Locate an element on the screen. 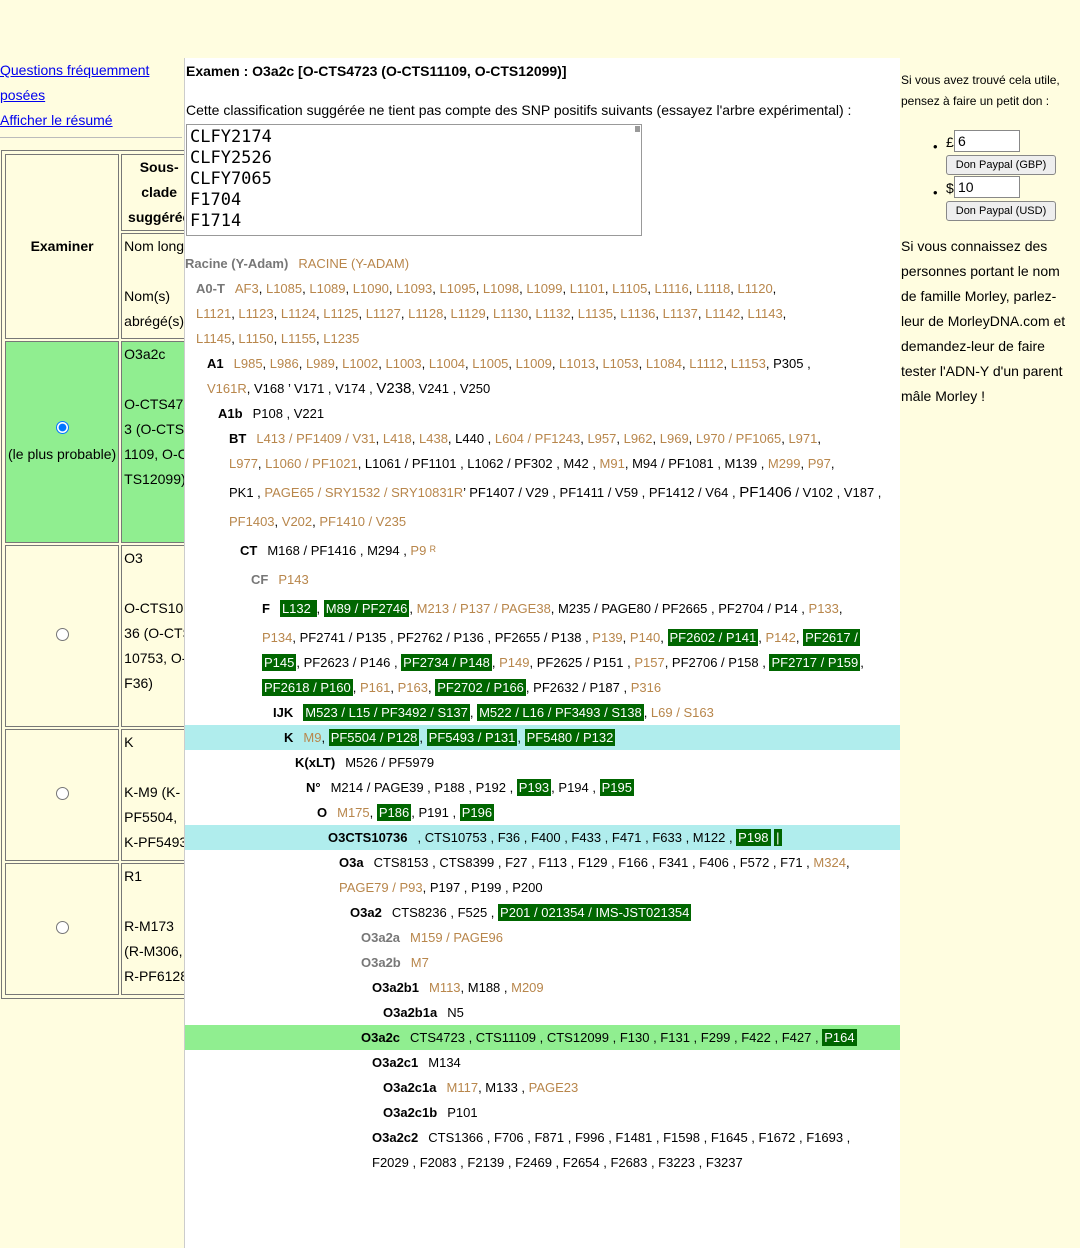 The image size is (1080, 1248). snp-unknown: L986 is located at coordinates (284, 363).